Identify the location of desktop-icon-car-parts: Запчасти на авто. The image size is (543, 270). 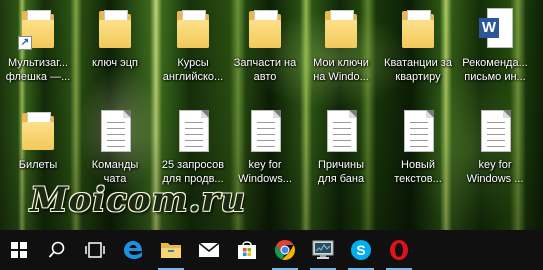
(265, 46).